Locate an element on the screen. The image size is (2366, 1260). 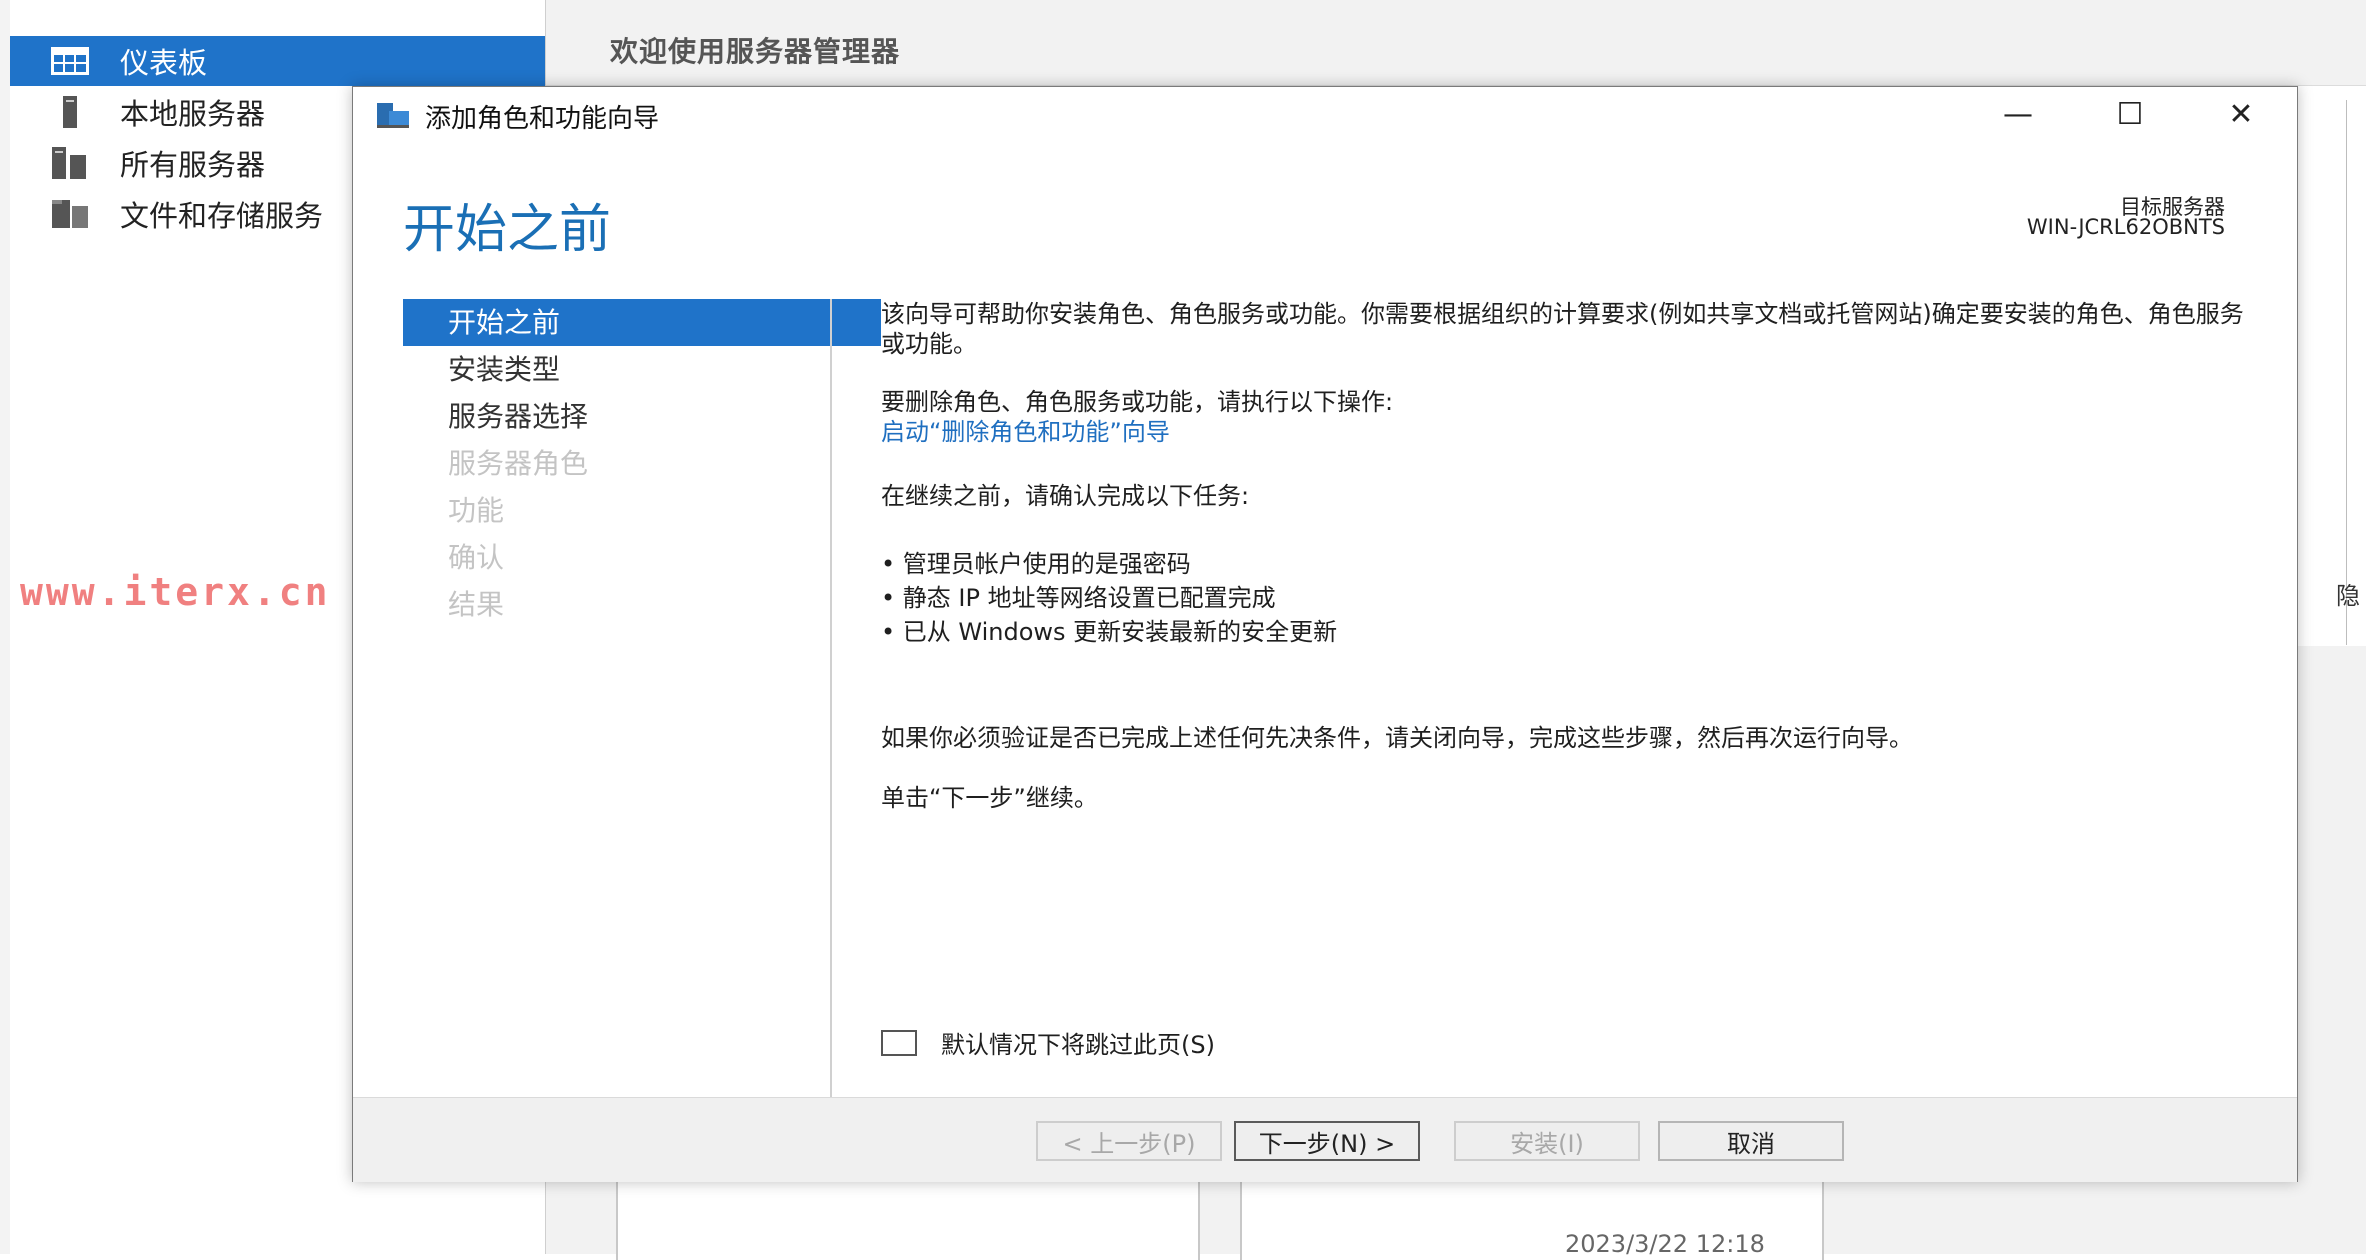
welcome-title: 欢迎使用服务器管理器 is located at coordinates (755, 51).